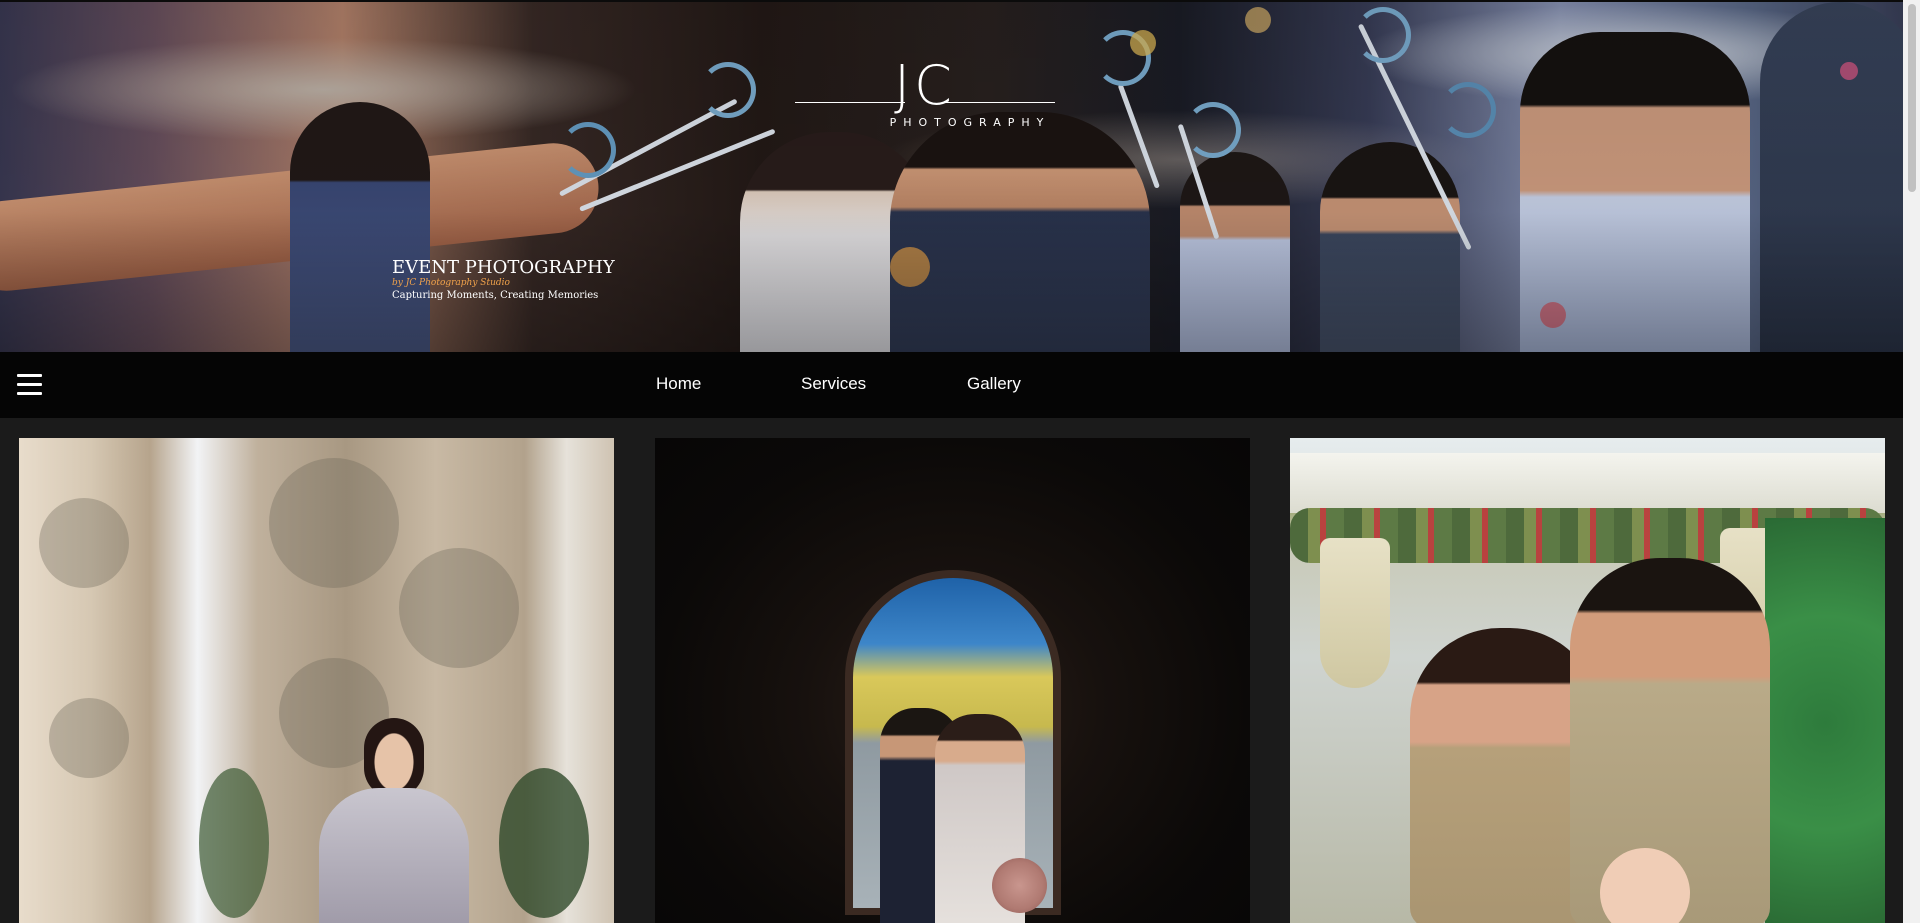 This screenshot has height=923, width=1920. What do you see at coordinates (925, 85) in the screenshot?
I see `logo-mark: JC` at bounding box center [925, 85].